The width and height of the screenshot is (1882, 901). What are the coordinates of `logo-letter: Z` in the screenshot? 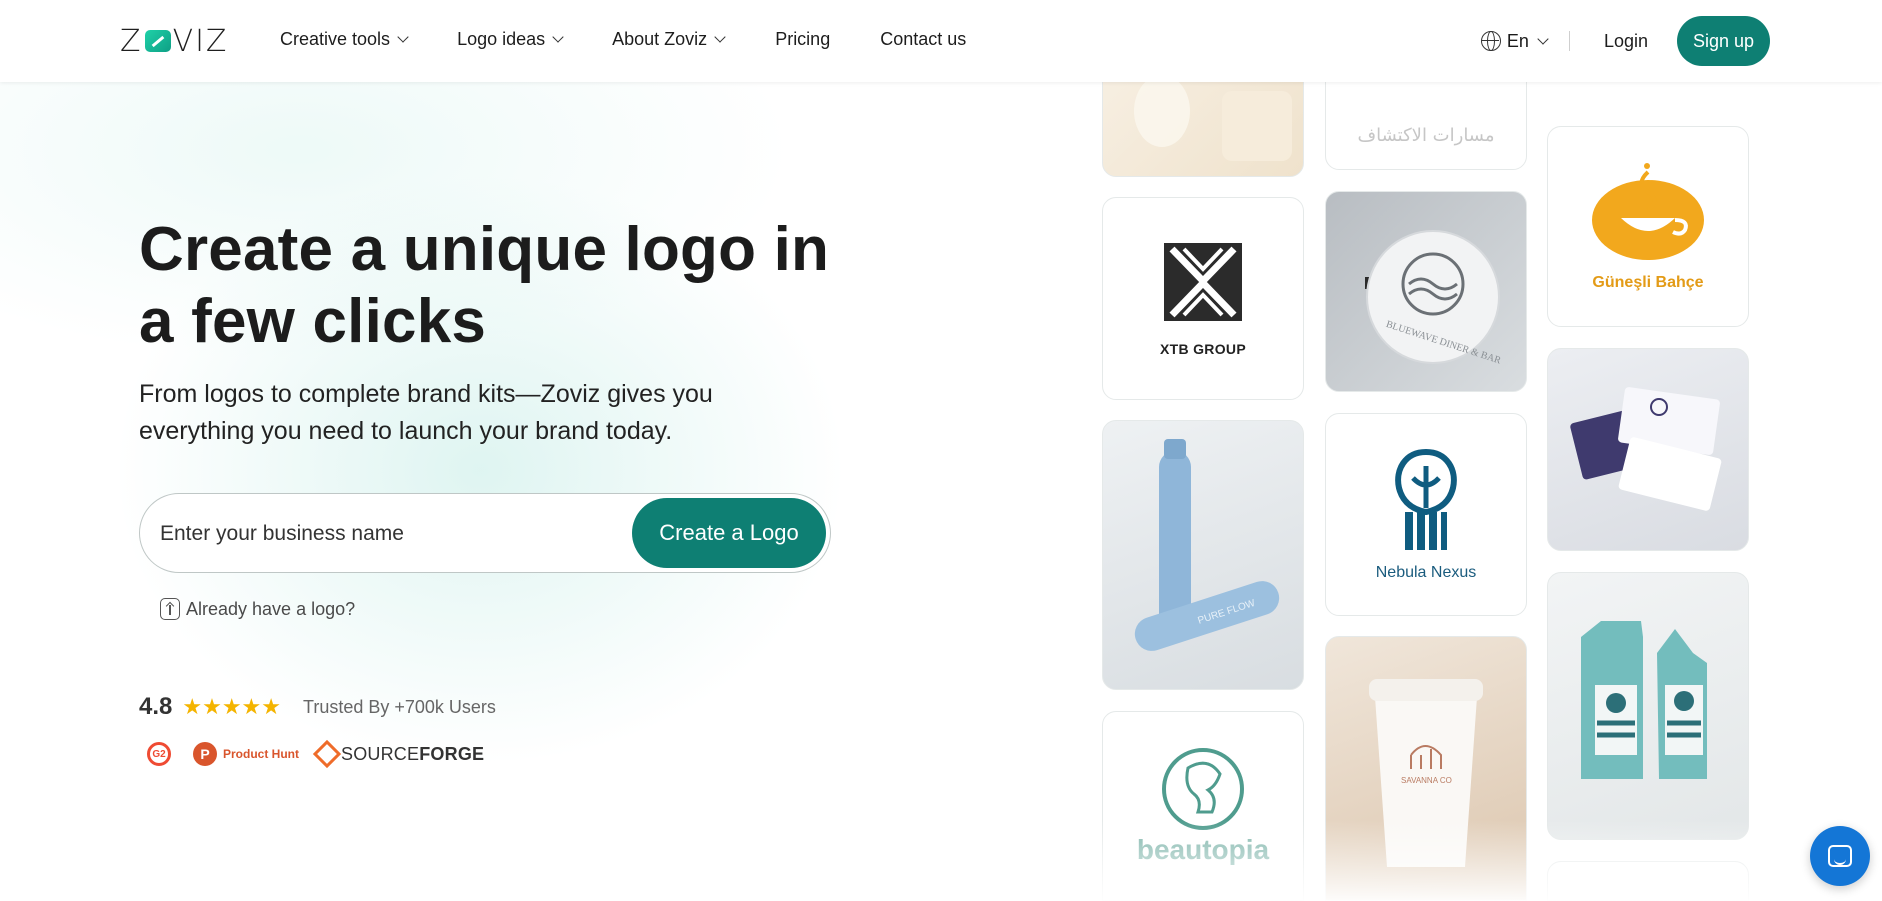 It's located at (131, 41).